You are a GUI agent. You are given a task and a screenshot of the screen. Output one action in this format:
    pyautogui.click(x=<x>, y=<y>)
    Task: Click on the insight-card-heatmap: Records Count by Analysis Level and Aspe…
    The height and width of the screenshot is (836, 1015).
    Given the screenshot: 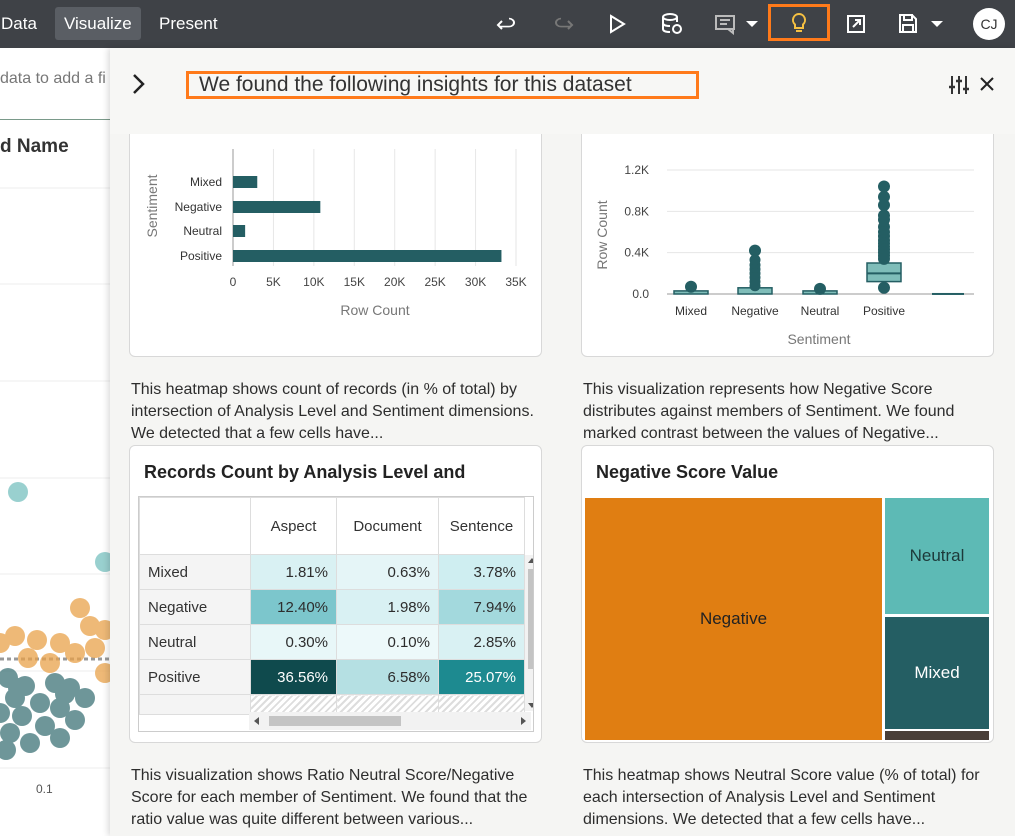 What is the action you would take?
    pyautogui.click(x=335, y=594)
    